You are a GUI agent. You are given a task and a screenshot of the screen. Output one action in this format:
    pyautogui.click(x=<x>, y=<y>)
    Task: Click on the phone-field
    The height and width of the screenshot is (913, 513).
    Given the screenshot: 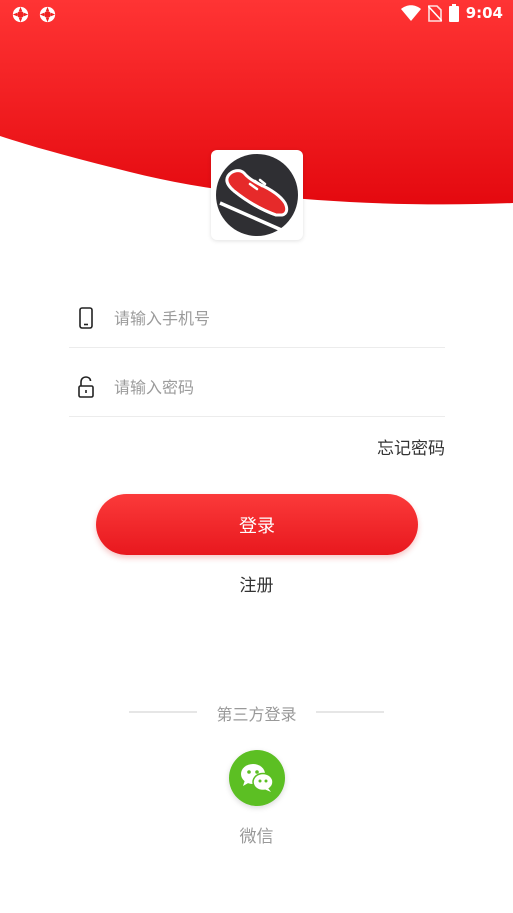 What is the action you would take?
    pyautogui.click(x=257, y=318)
    